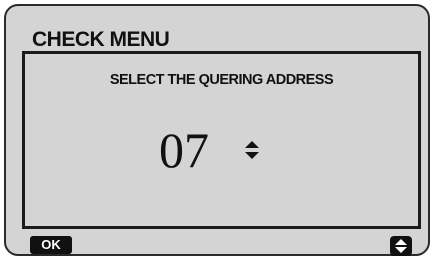 This screenshot has width=434, height=260. I want to click on ok-button: OK, so click(51, 245).